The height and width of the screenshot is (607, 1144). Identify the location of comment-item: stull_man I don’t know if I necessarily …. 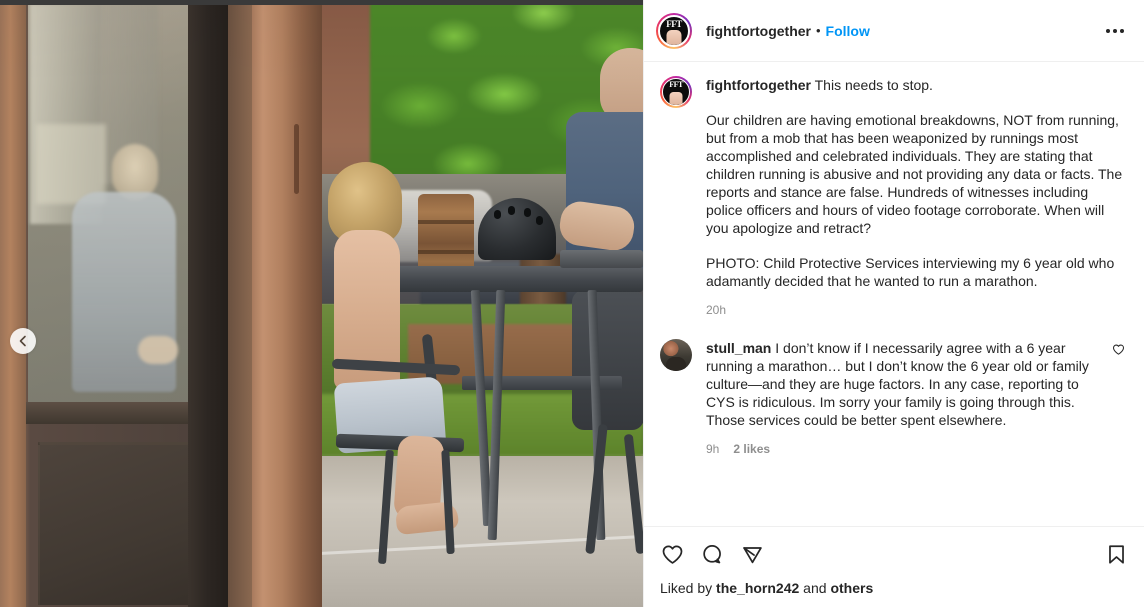
(894, 398).